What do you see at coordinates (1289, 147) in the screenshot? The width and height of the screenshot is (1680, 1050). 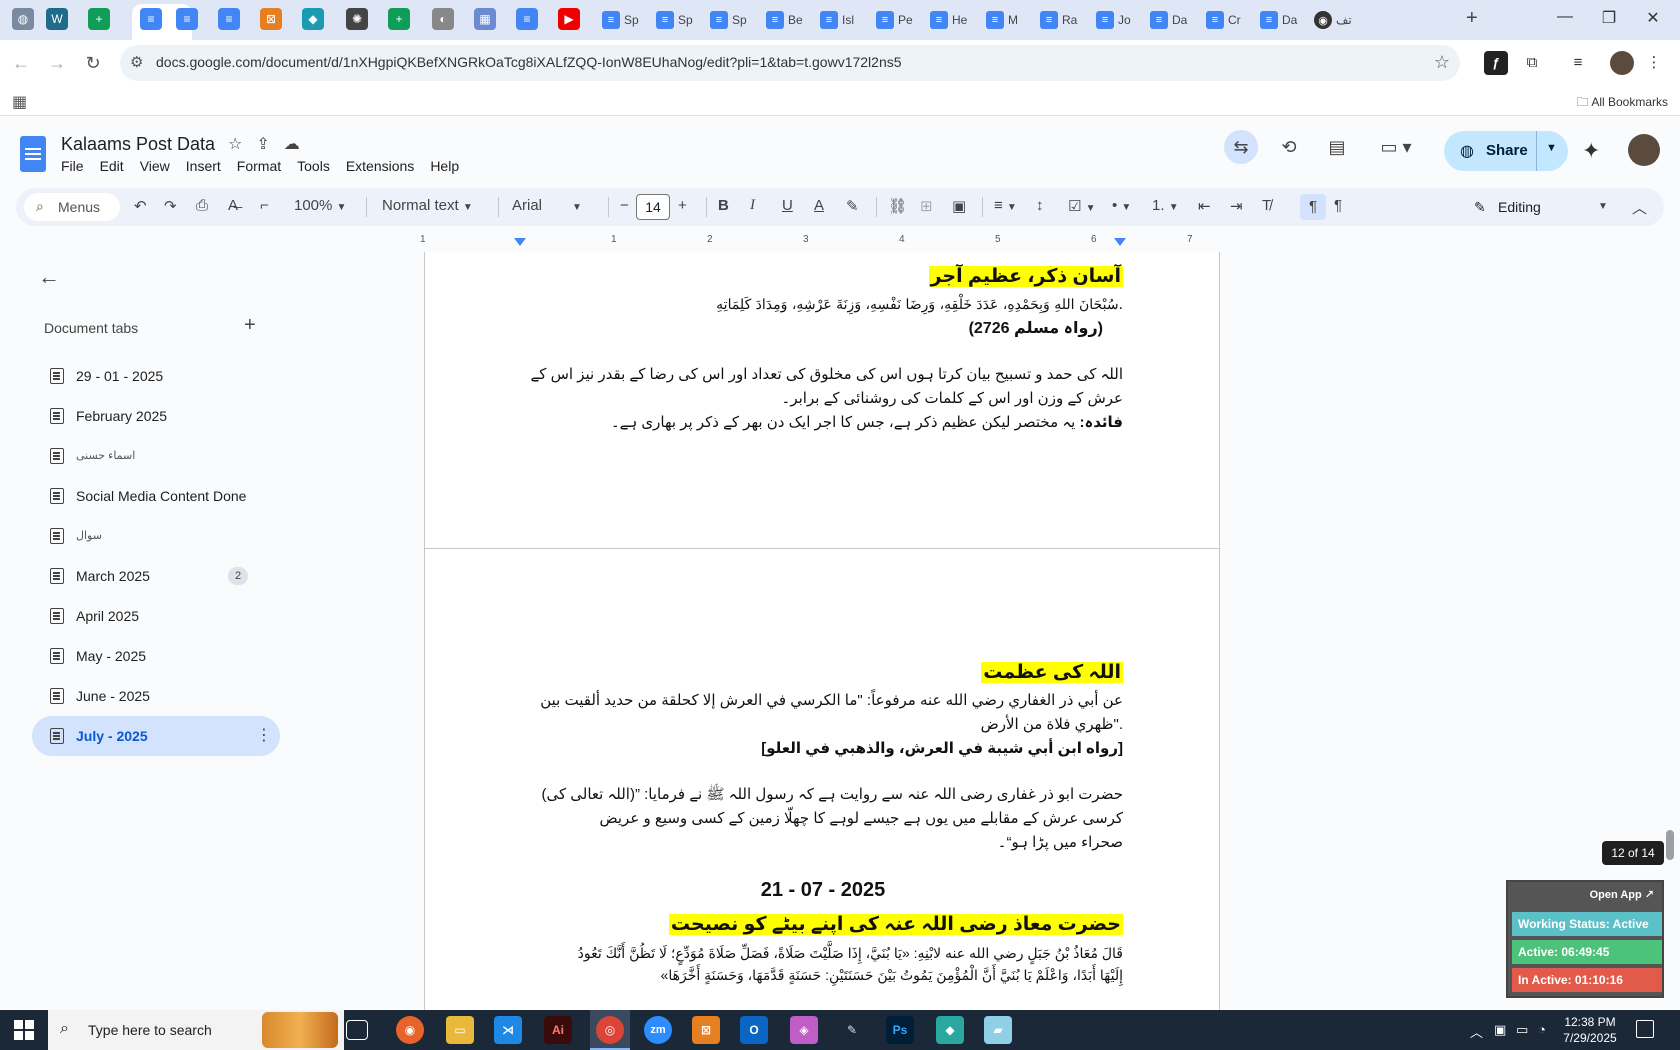 I see `version-history-icon: ⟲` at bounding box center [1289, 147].